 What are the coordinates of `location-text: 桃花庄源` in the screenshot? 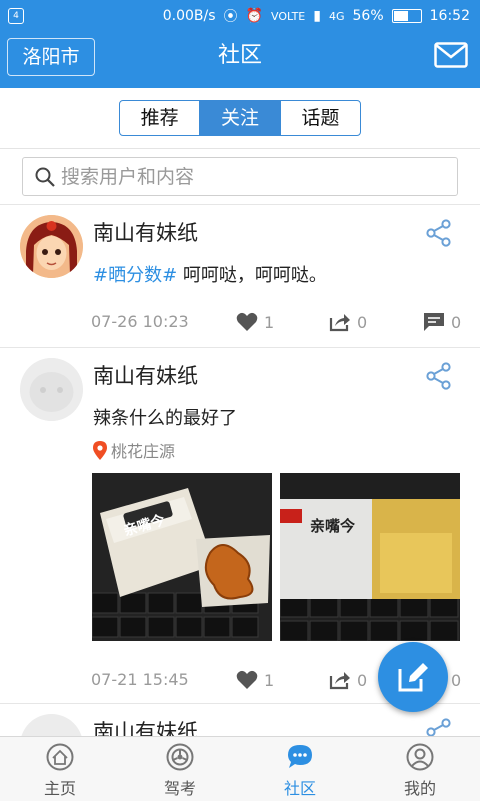 It's located at (143, 451).